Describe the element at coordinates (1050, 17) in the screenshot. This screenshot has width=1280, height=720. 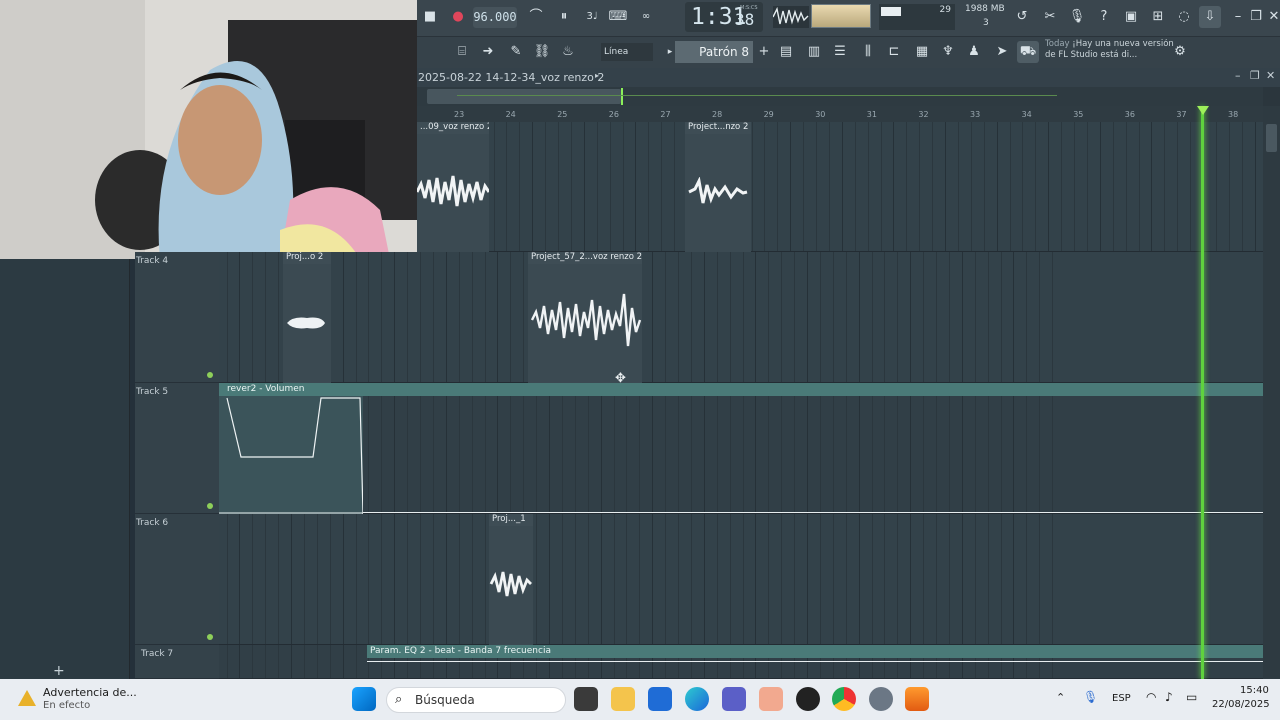
I see `cut-icon: ✂` at that location.